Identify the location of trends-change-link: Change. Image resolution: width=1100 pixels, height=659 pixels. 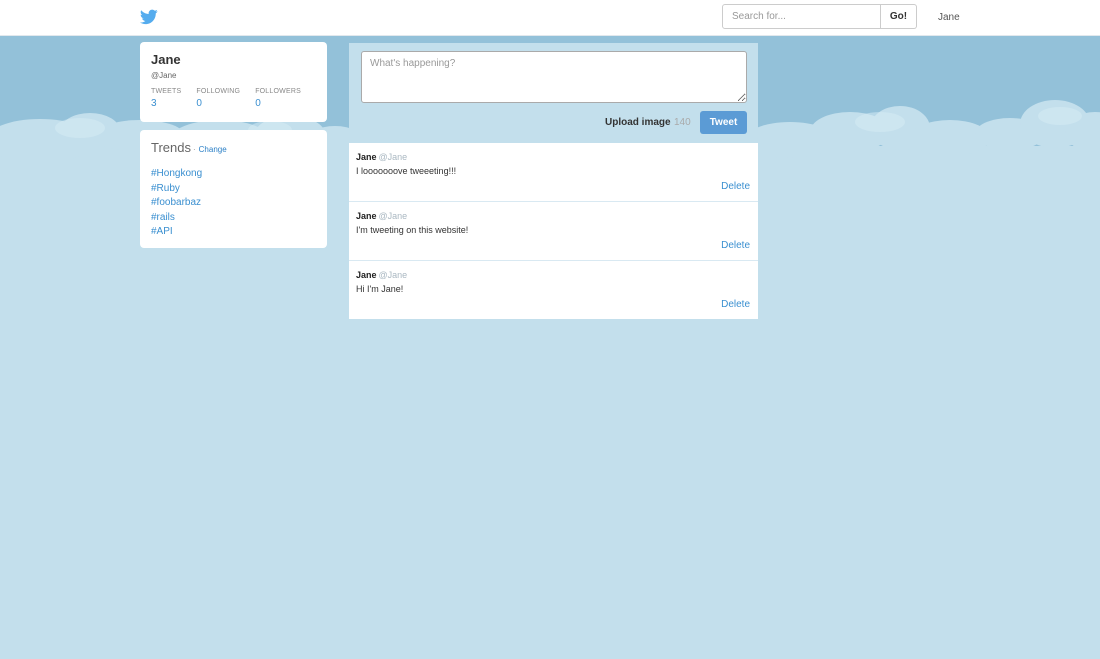
(213, 149).